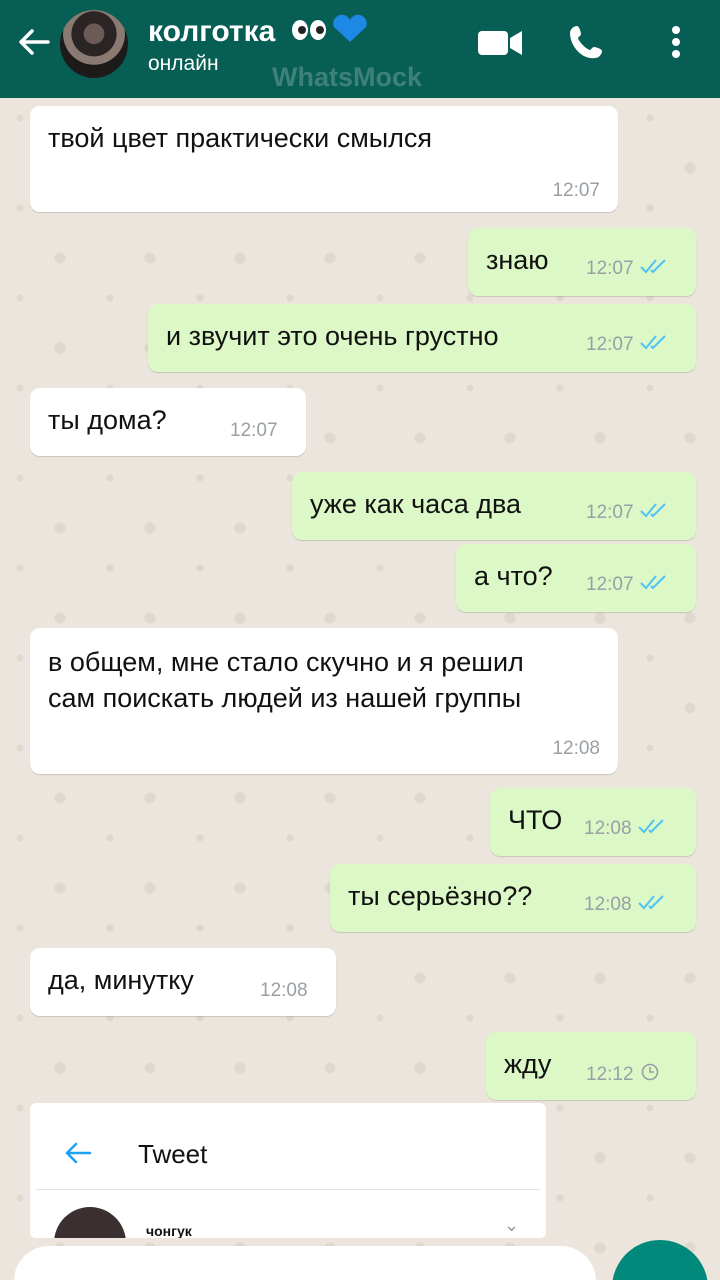 This screenshot has height=1280, width=720. What do you see at coordinates (288, 1170) in the screenshot?
I see `tweet-card: Tweet чонгук ⌄` at bounding box center [288, 1170].